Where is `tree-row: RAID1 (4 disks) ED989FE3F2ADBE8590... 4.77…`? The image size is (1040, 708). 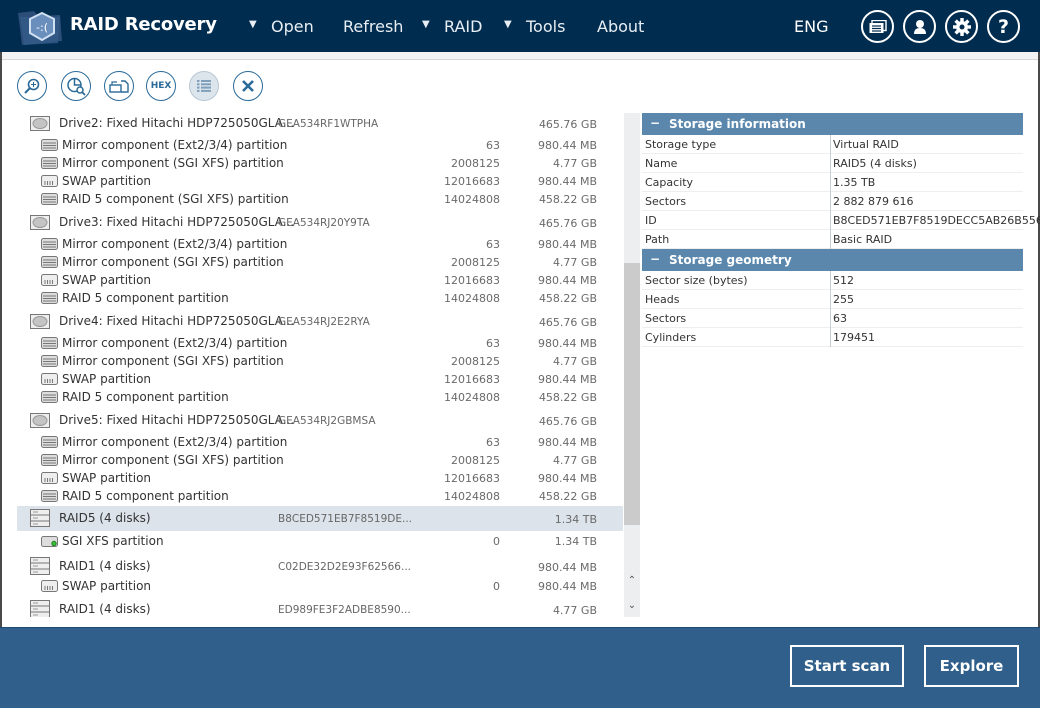
tree-row: RAID1 (4 disks) ED989FE3F2ADBE8590... 4.77… is located at coordinates (320, 607).